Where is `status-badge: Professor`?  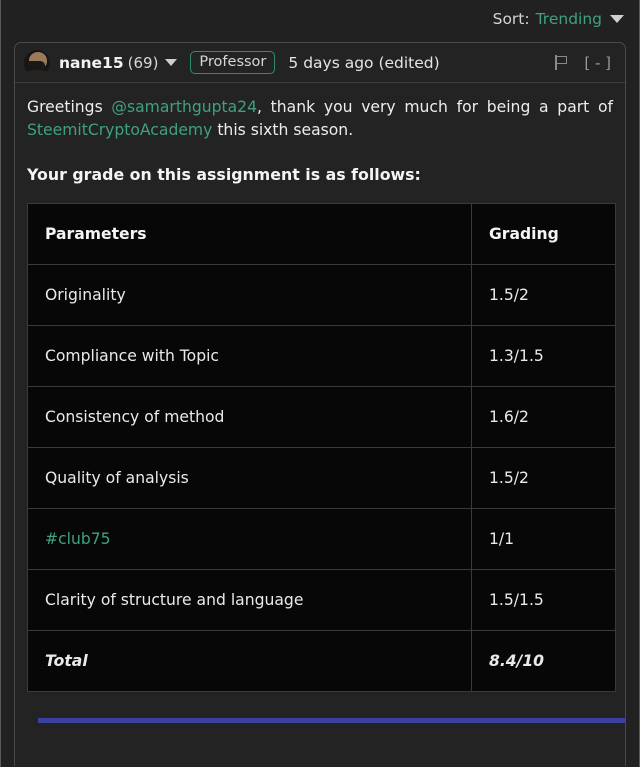 status-badge: Professor is located at coordinates (233, 62).